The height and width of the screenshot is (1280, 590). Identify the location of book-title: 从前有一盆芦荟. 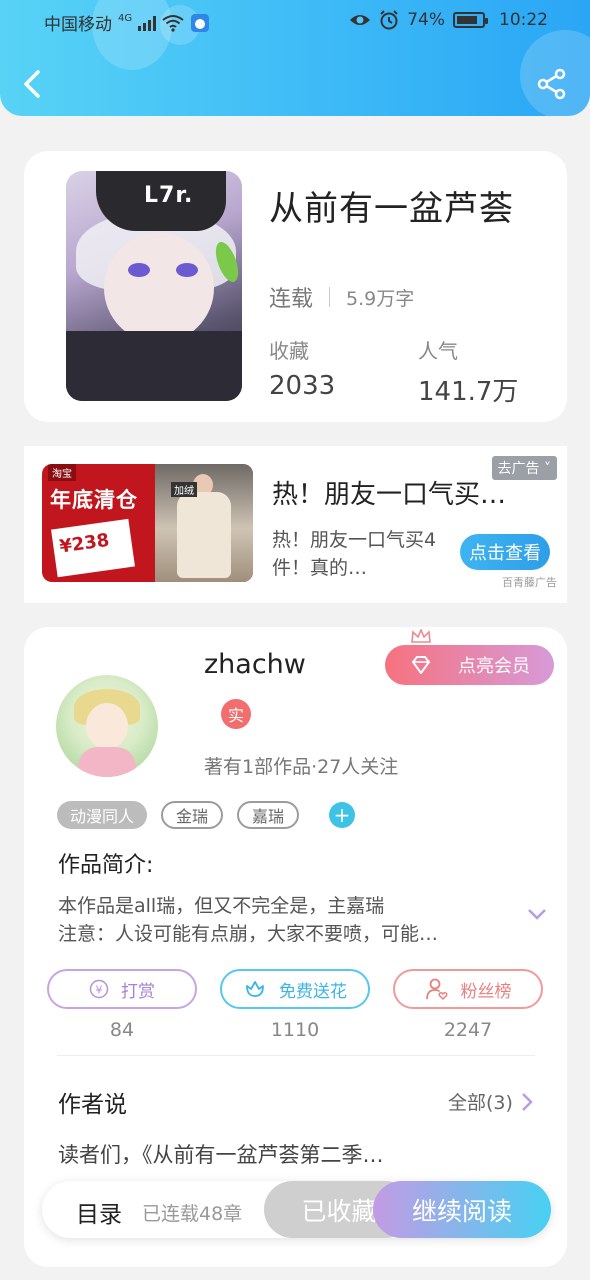
(391, 209).